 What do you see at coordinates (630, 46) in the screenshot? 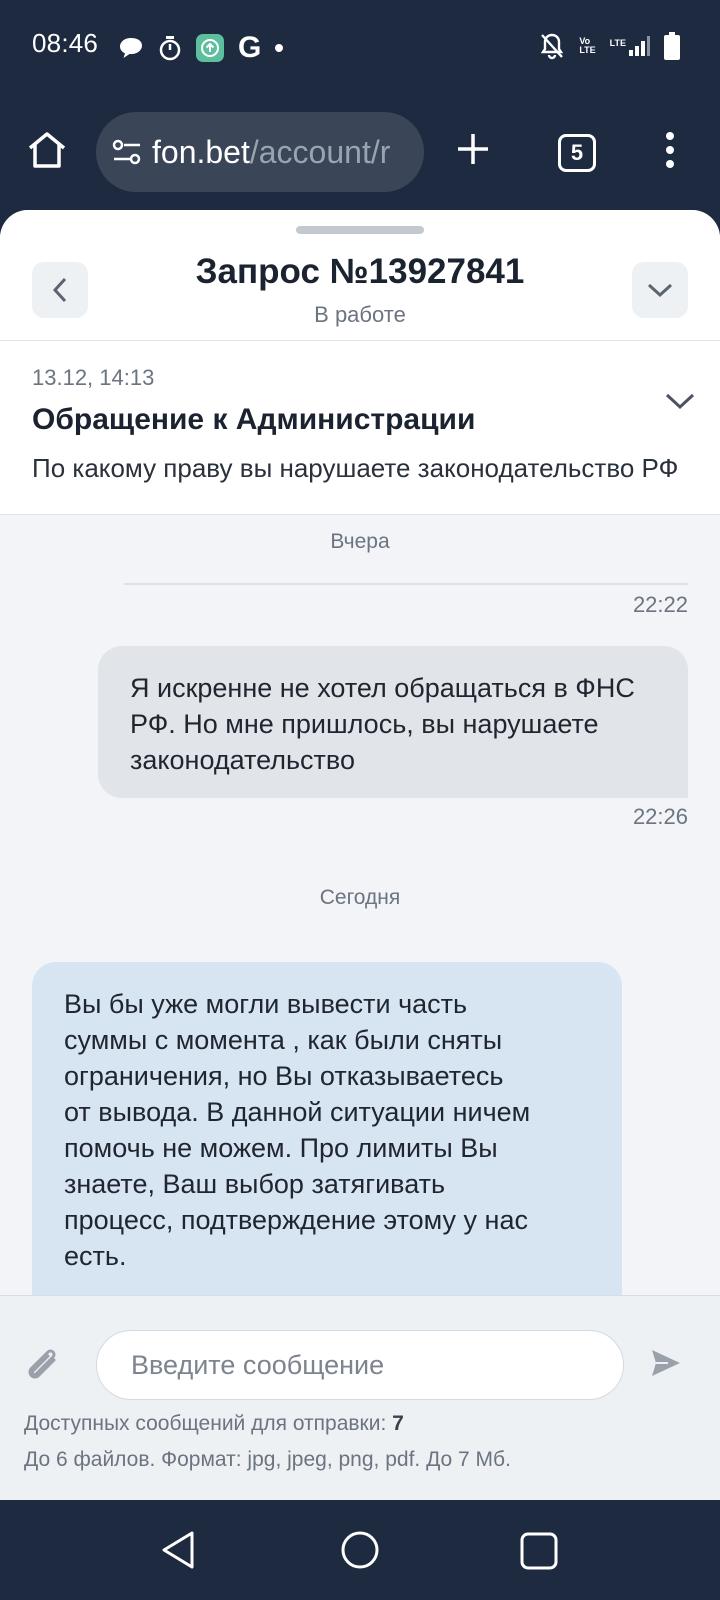
I see `lte-signal-icon: LTE` at bounding box center [630, 46].